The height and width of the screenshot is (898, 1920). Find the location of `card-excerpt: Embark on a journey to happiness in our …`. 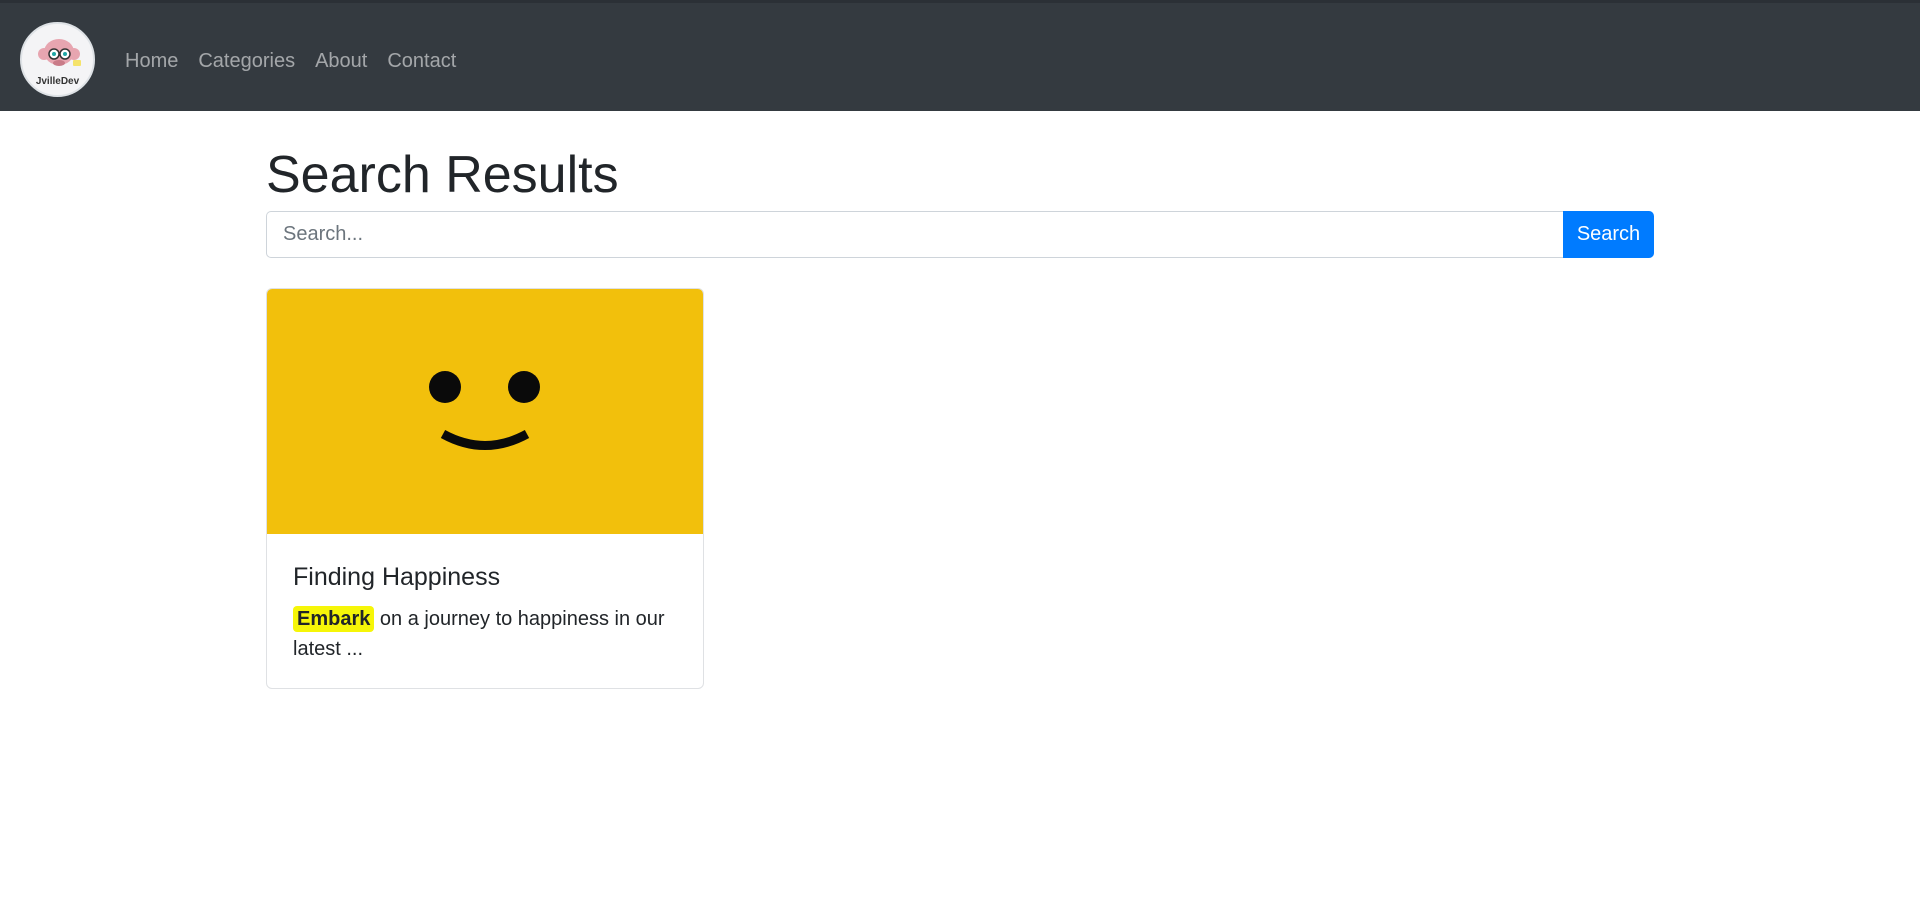

card-excerpt: Embark on a journey to happiness in our … is located at coordinates (488, 634).